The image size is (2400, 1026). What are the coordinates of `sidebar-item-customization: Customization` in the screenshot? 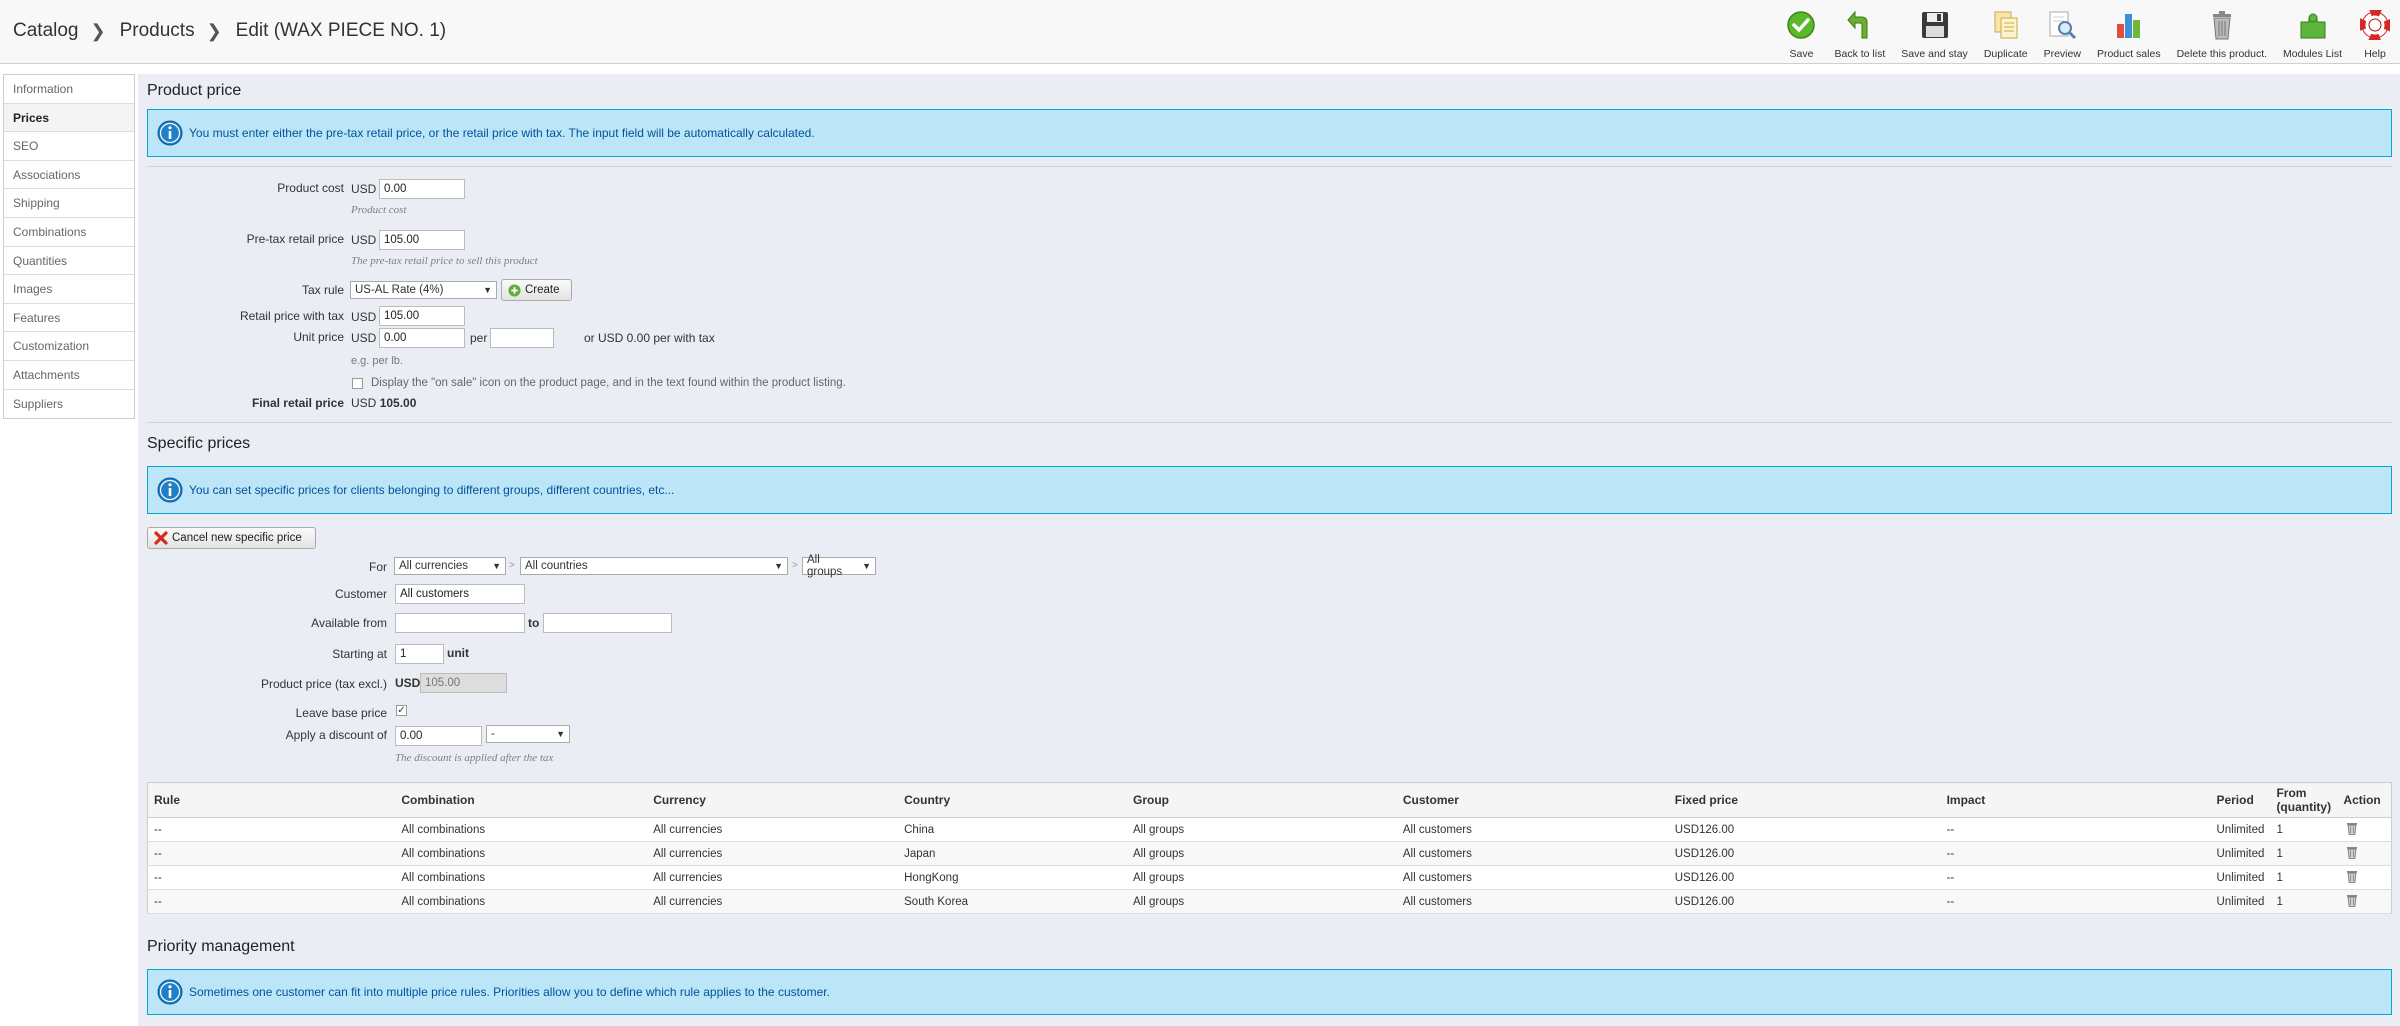 It's located at (69, 346).